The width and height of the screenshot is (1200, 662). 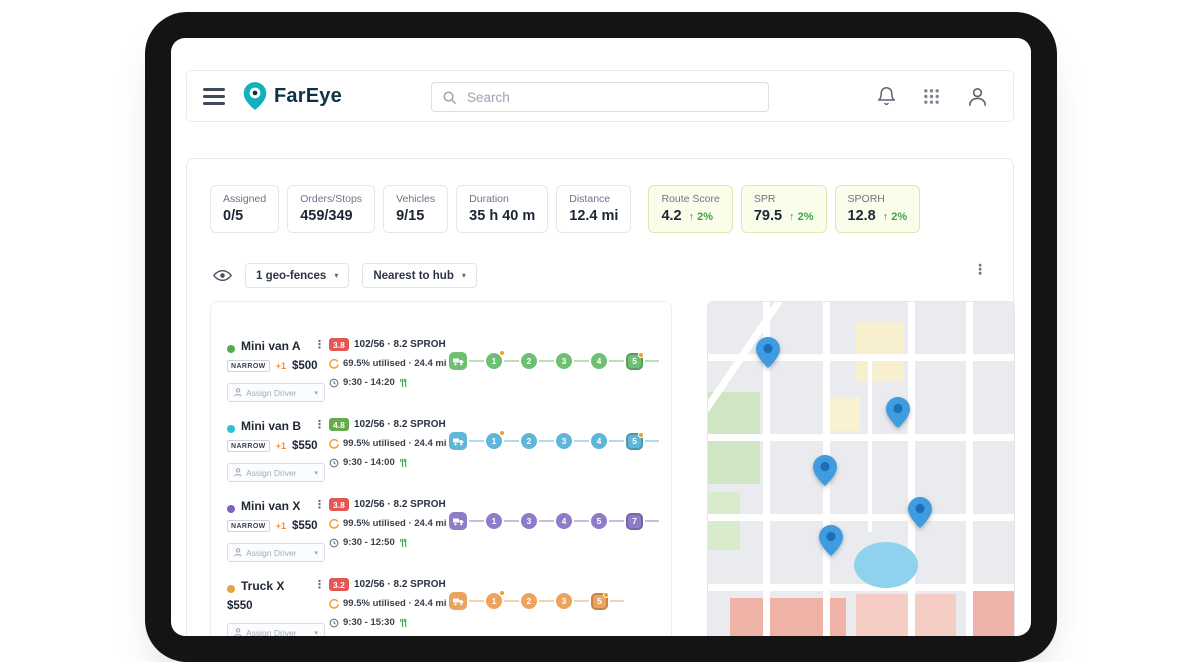 I want to click on search-box, so click(x=600, y=97).